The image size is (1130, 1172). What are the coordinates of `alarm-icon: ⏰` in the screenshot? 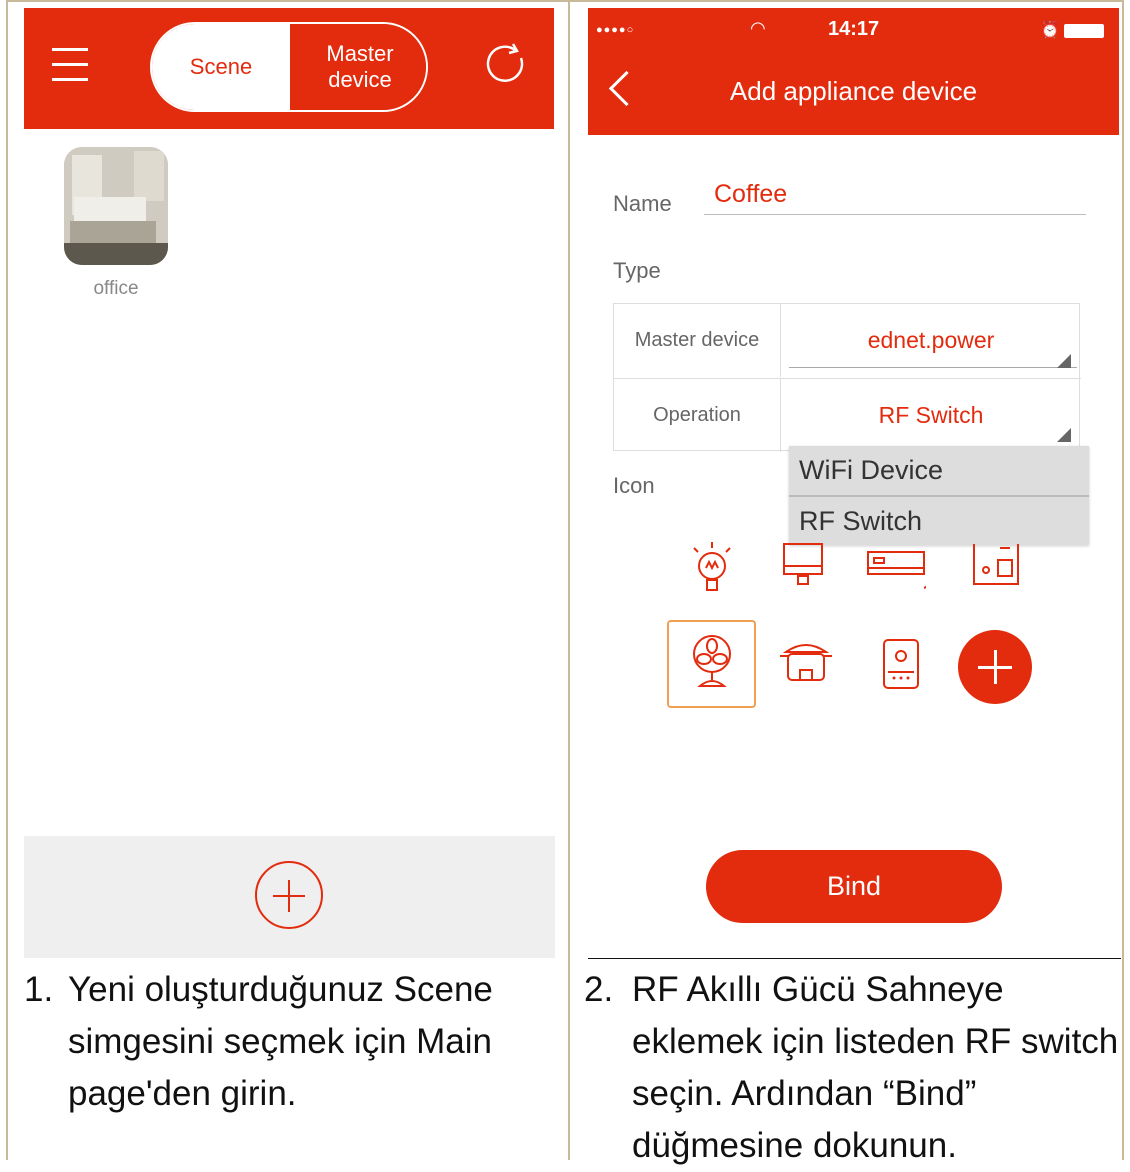 It's located at (1050, 30).